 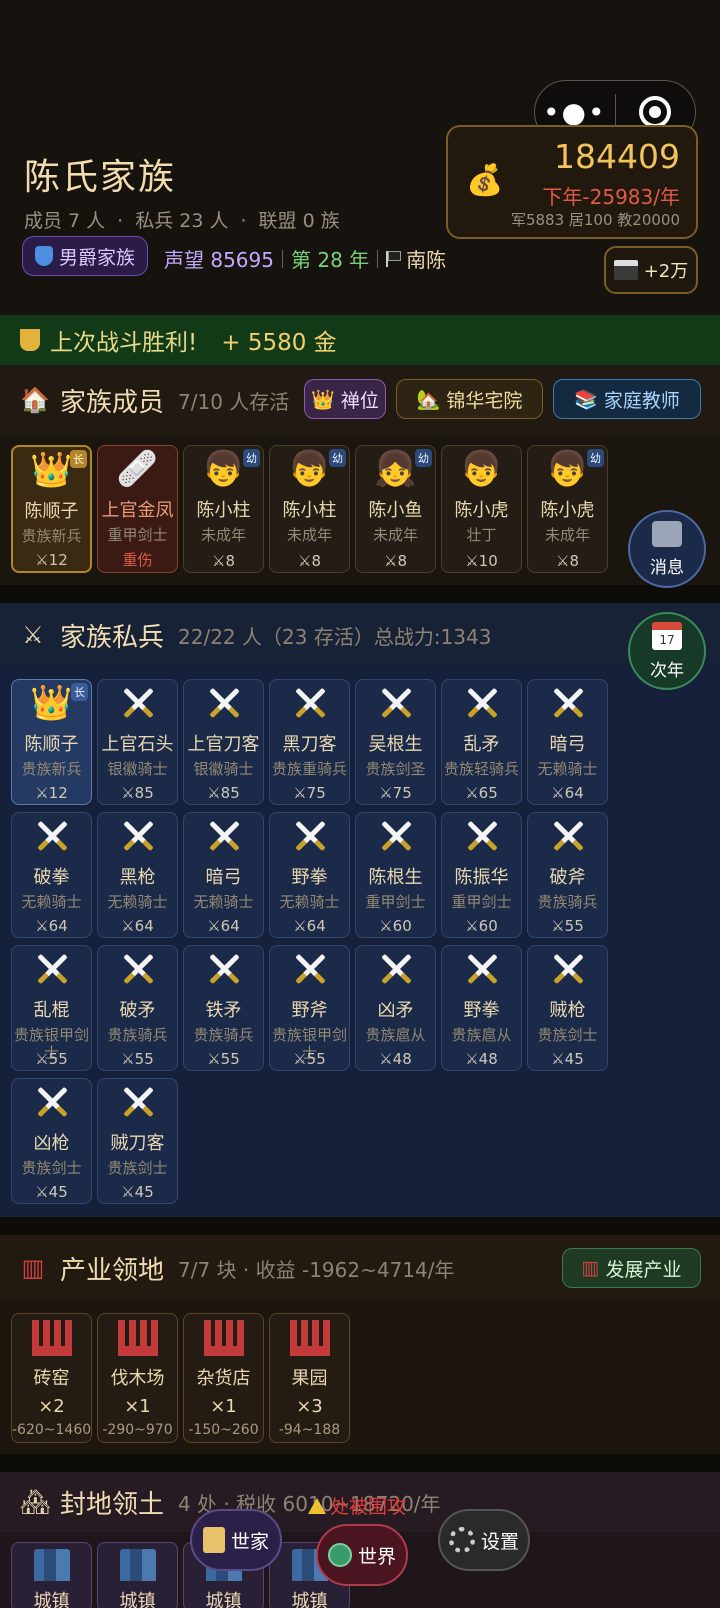 What do you see at coordinates (360, 340) in the screenshot?
I see `battle-banner: 上次战斗胜利! + 5580 金` at bounding box center [360, 340].